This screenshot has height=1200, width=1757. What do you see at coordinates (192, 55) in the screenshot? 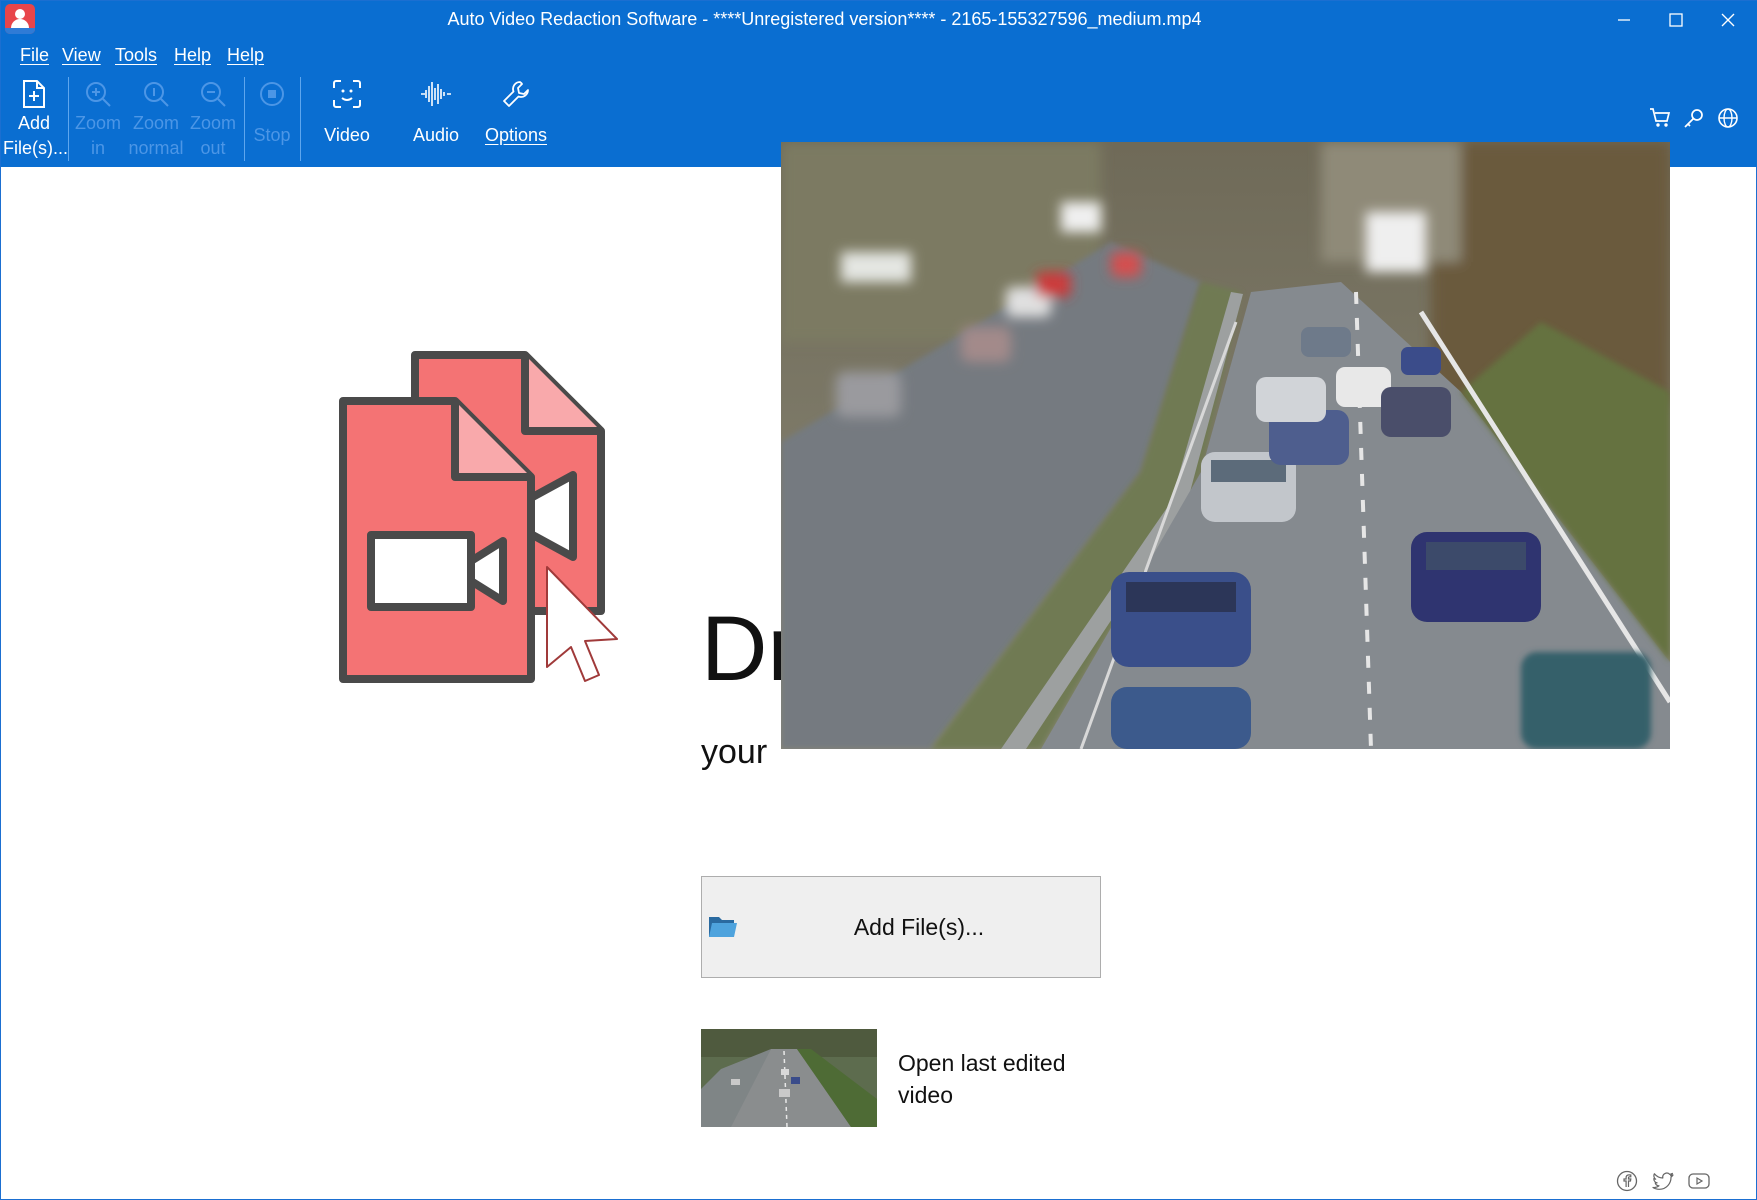
I see `menu-help: Help` at bounding box center [192, 55].